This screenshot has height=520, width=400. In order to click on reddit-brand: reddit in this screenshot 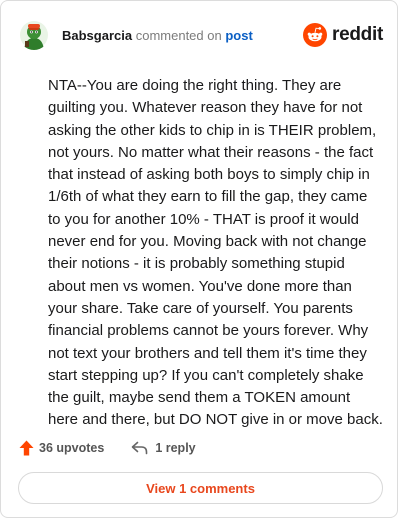, I will do `click(343, 35)`.